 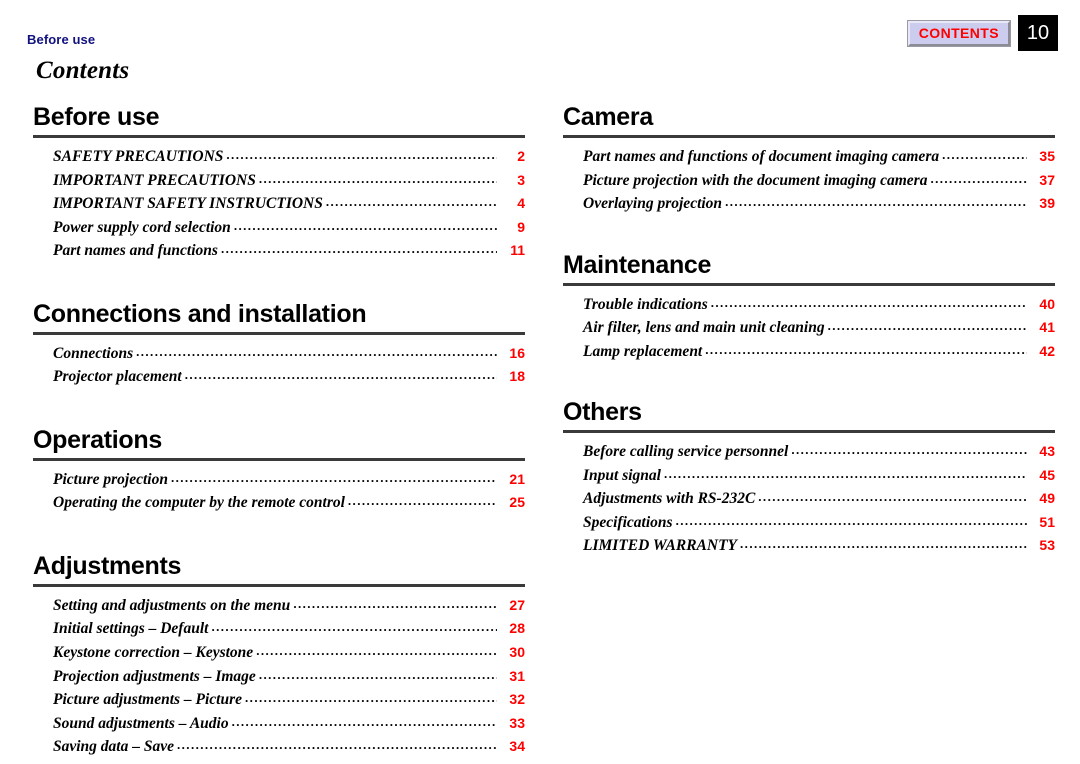 What do you see at coordinates (110, 479) in the screenshot?
I see `toc-entry-title: Picture projection` at bounding box center [110, 479].